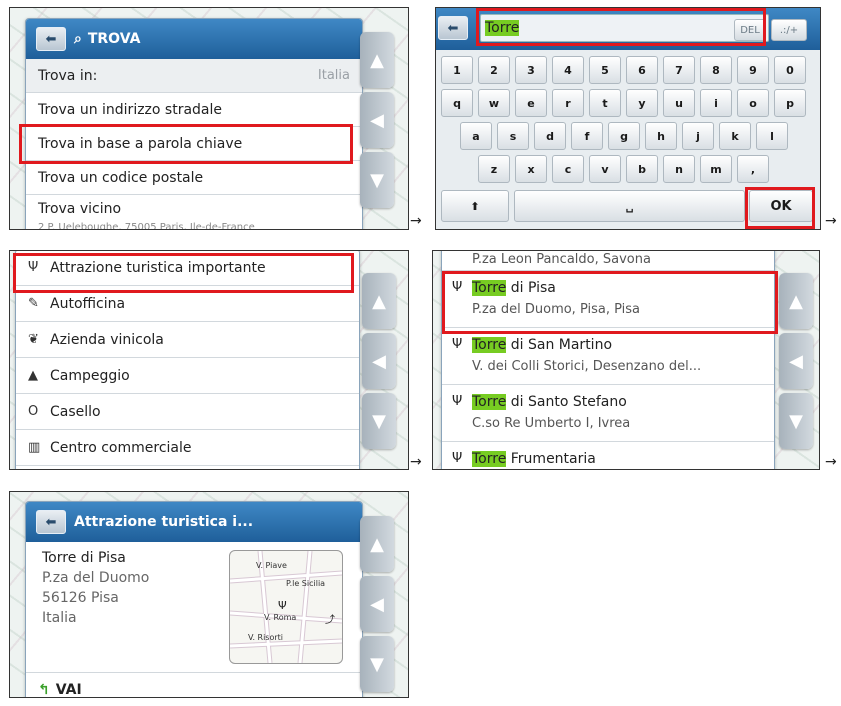  I want to click on poi-country: Italia, so click(59, 618).